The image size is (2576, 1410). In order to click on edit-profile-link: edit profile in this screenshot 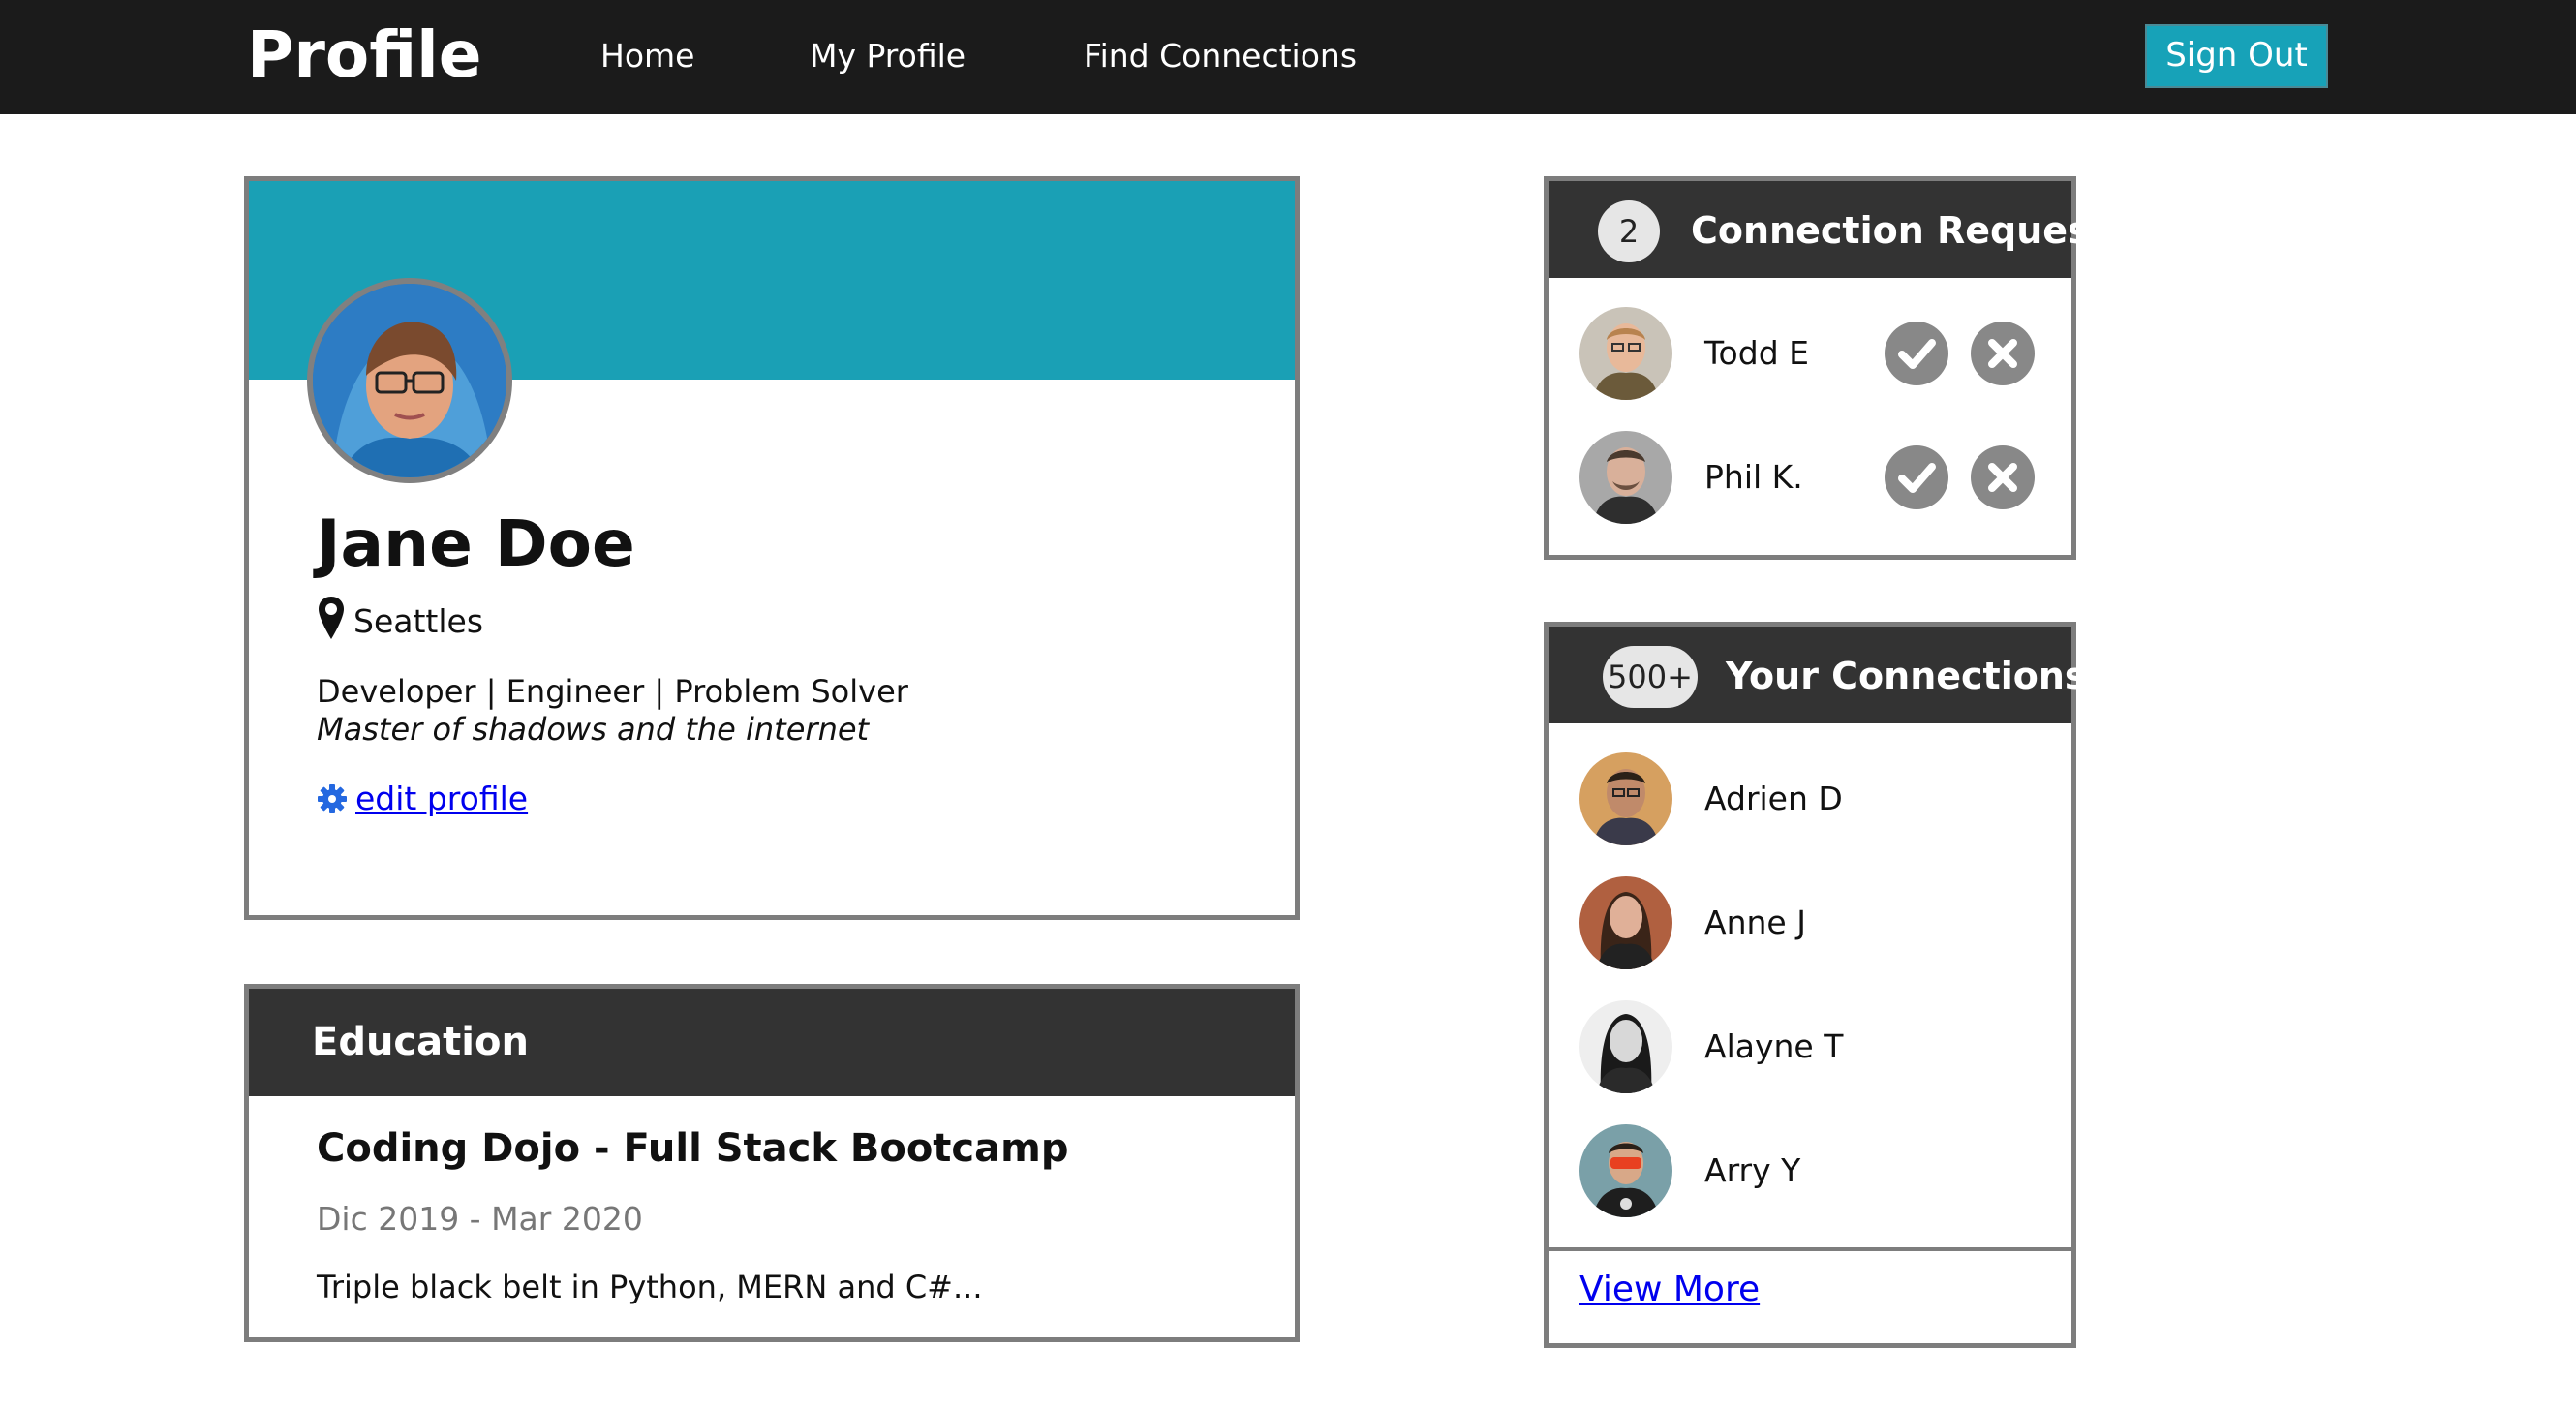, I will do `click(422, 798)`.